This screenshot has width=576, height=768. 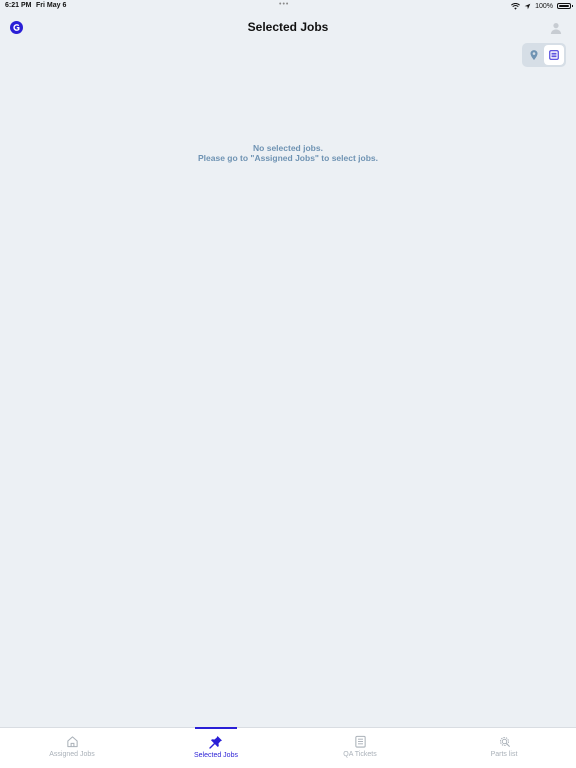 I want to click on map-pin-icon, so click(x=534, y=55).